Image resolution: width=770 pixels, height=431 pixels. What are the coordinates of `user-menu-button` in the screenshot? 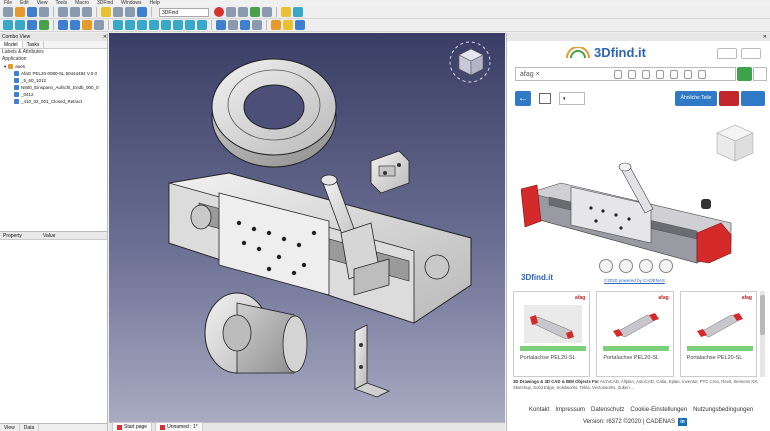 It's located at (727, 53).